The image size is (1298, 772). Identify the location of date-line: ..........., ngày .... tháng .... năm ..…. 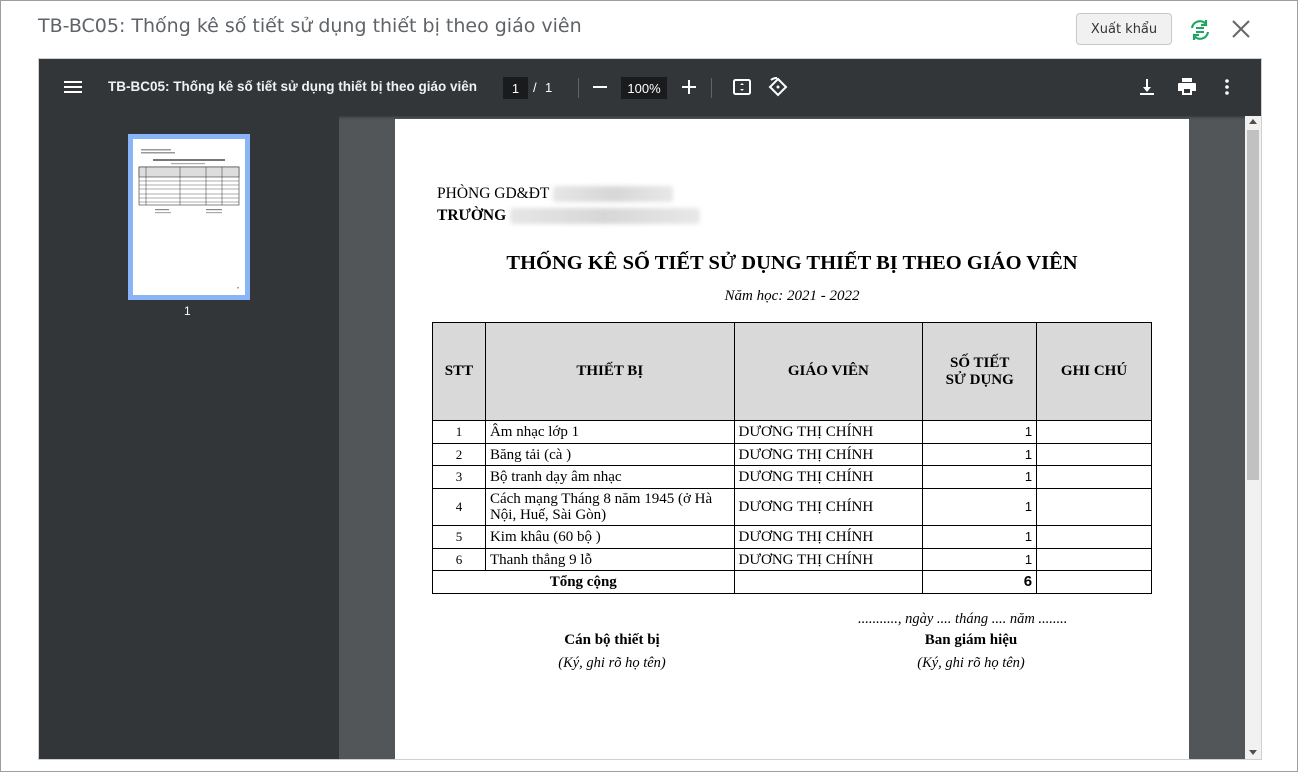
(963, 619).